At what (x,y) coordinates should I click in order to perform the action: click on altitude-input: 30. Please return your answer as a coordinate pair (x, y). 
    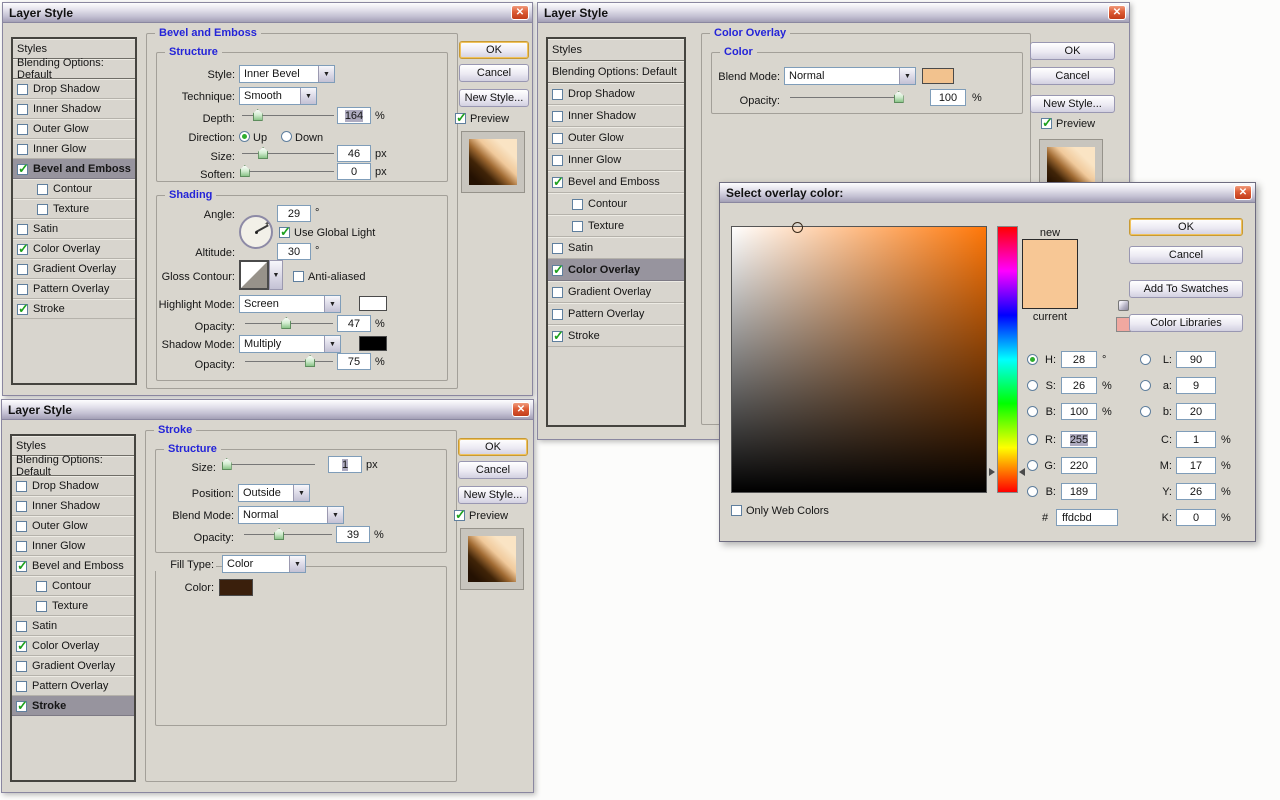
    Looking at the image, I should click on (294, 251).